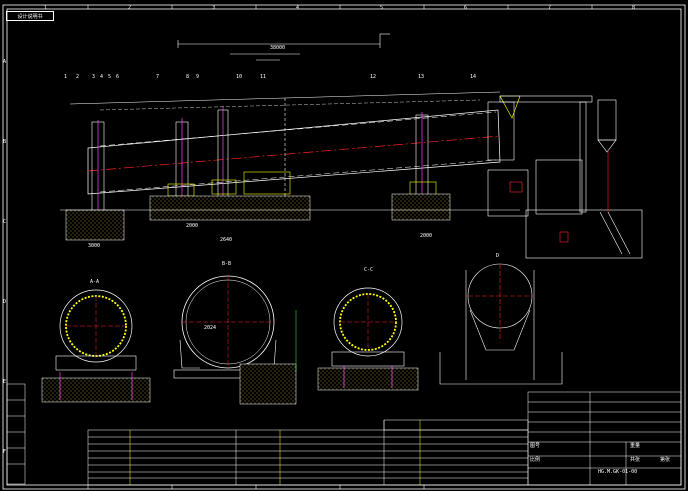 Image resolution: width=688 pixels, height=491 pixels. Describe the element at coordinates (298, 8) in the screenshot. I see `col-label-4: 4` at that location.